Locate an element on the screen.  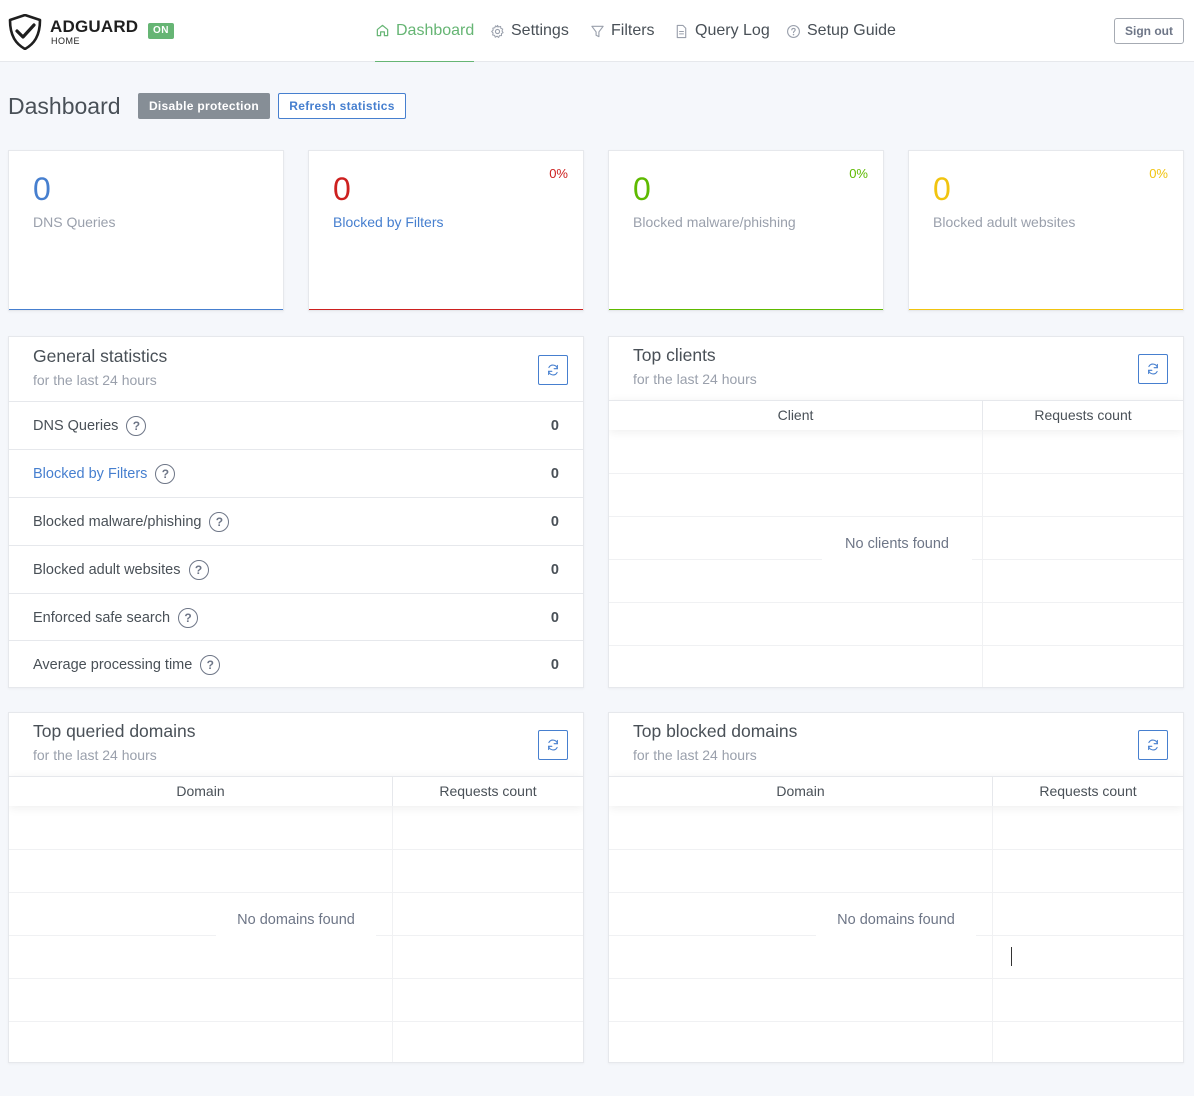
counter-card-blocked-adult: 0 Blocked adult websites 0% is located at coordinates (1046, 230).